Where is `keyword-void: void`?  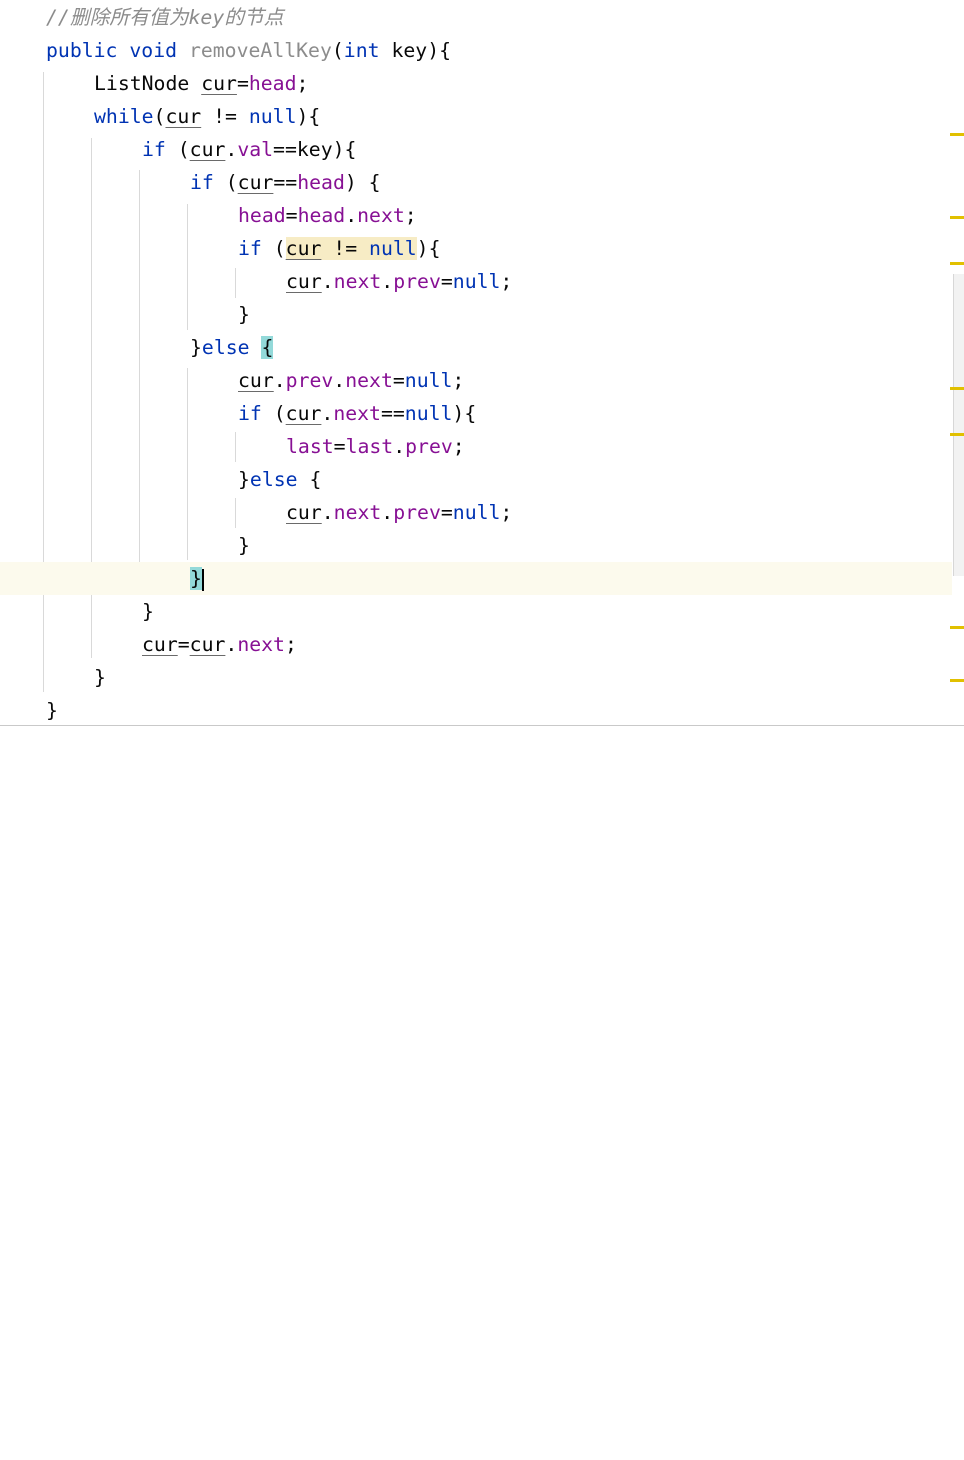
keyword-void: void is located at coordinates (153, 50).